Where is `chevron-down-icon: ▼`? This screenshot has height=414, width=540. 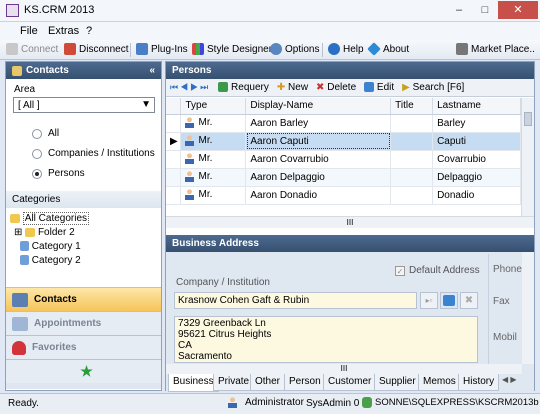 chevron-down-icon: ▼ is located at coordinates (146, 104).